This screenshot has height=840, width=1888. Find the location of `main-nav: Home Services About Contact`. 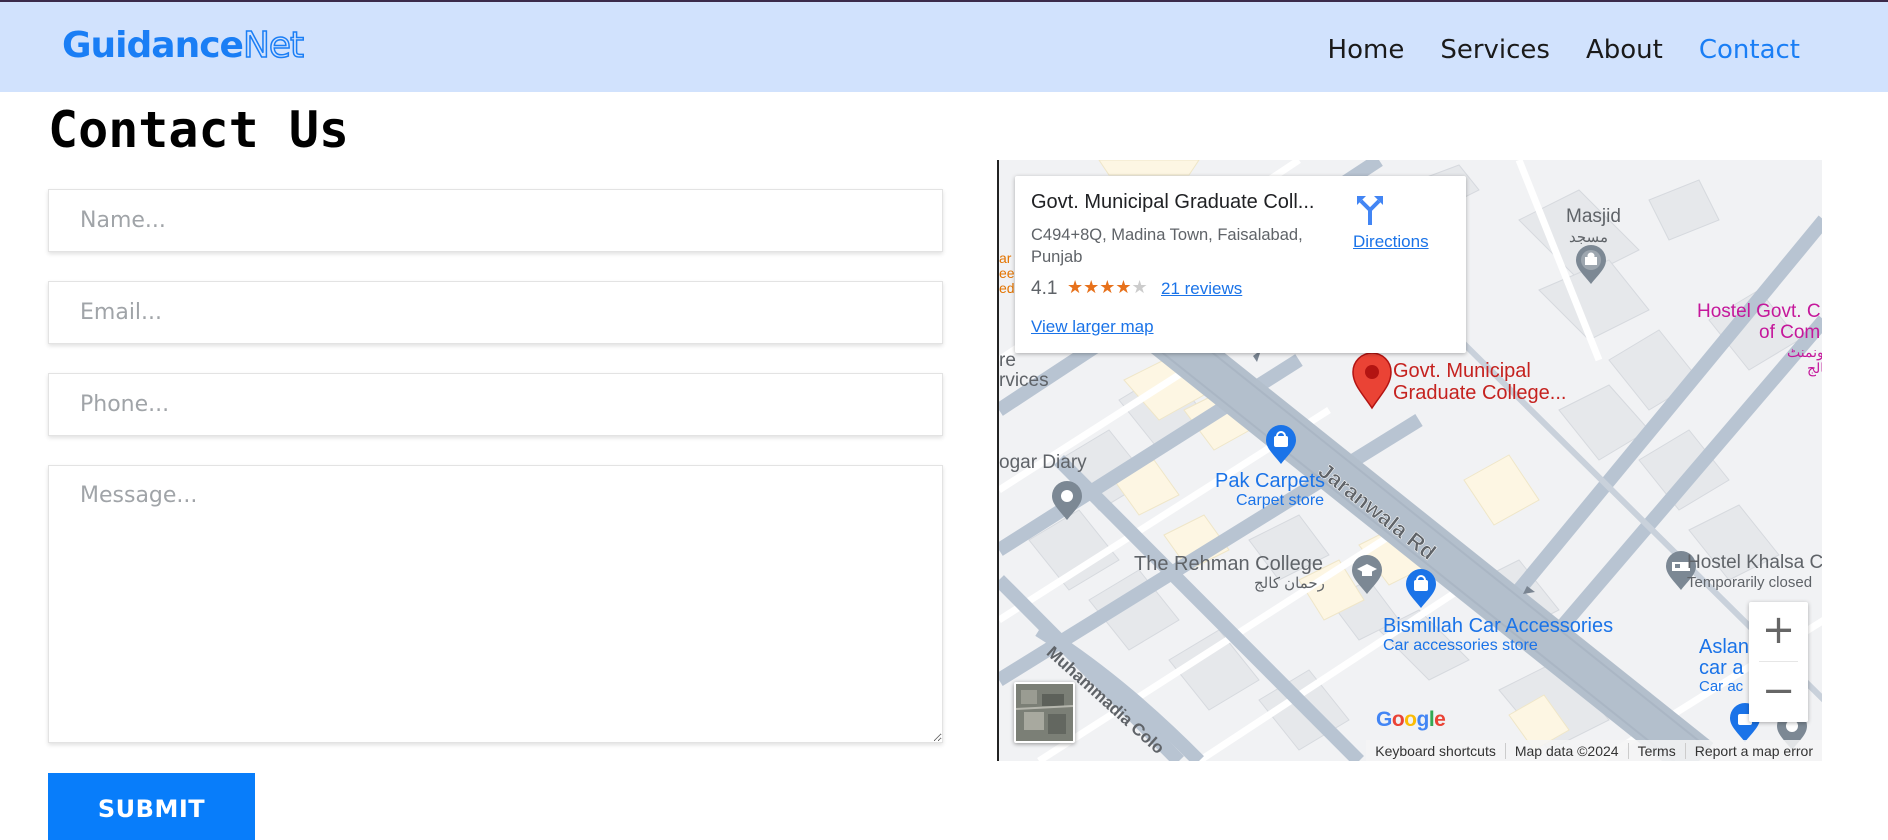

main-nav: Home Services About Contact is located at coordinates (1564, 50).